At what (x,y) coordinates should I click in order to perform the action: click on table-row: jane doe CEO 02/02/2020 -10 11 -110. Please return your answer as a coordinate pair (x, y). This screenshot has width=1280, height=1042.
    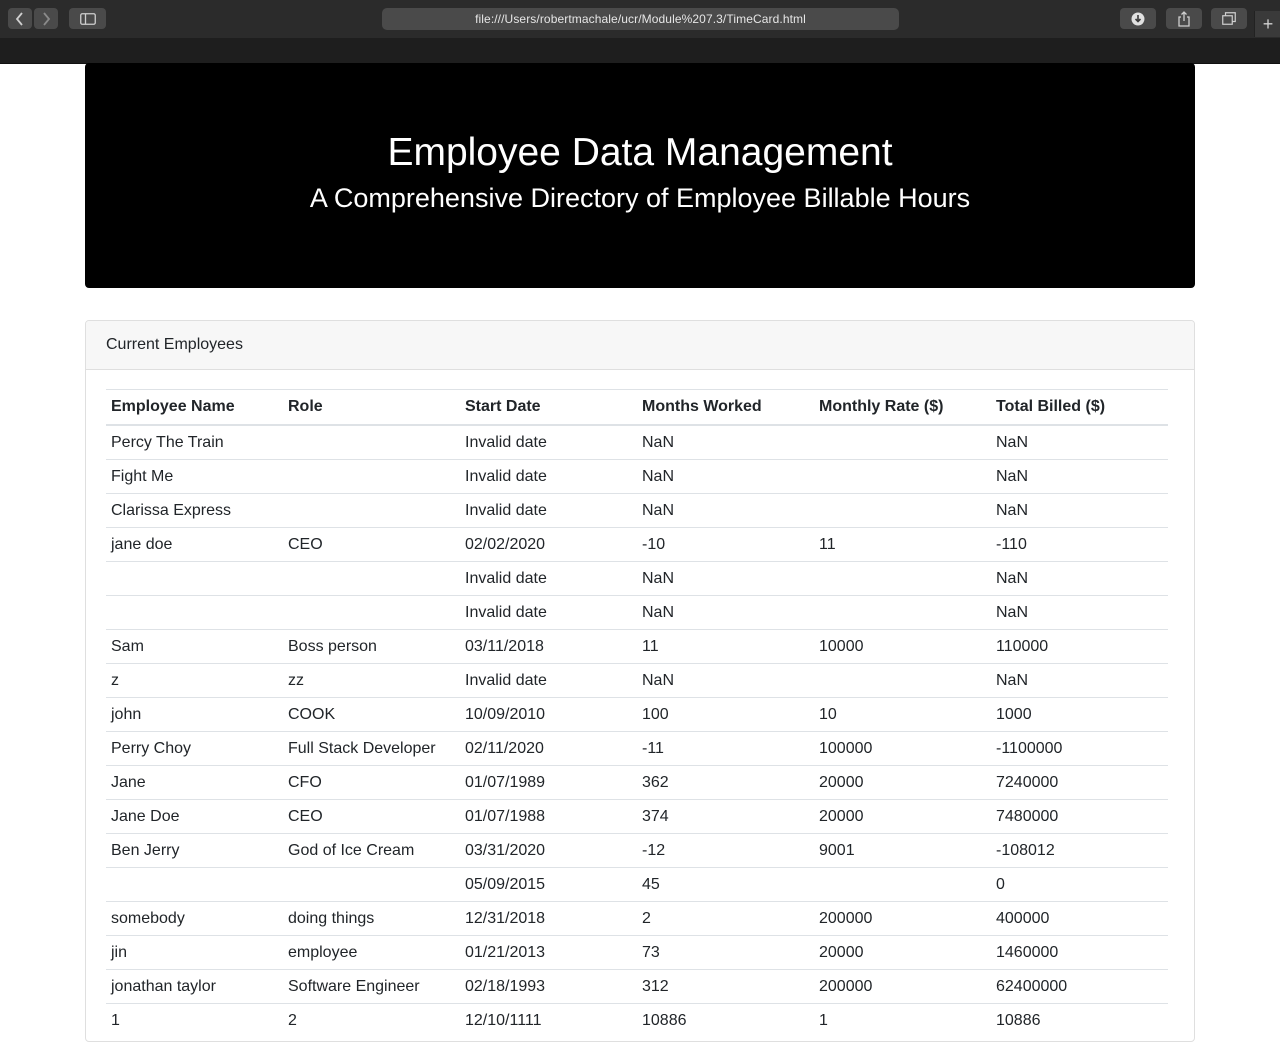
    Looking at the image, I should click on (637, 544).